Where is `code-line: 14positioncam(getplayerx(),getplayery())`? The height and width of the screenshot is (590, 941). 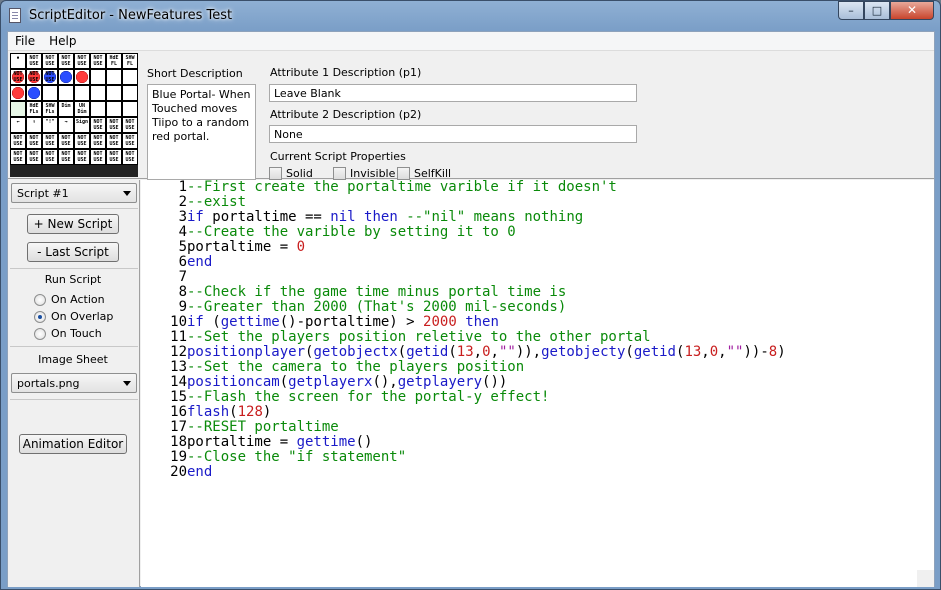 code-line: 14positioncam(getplayerx(),getplayery()) is located at coordinates (537, 382).